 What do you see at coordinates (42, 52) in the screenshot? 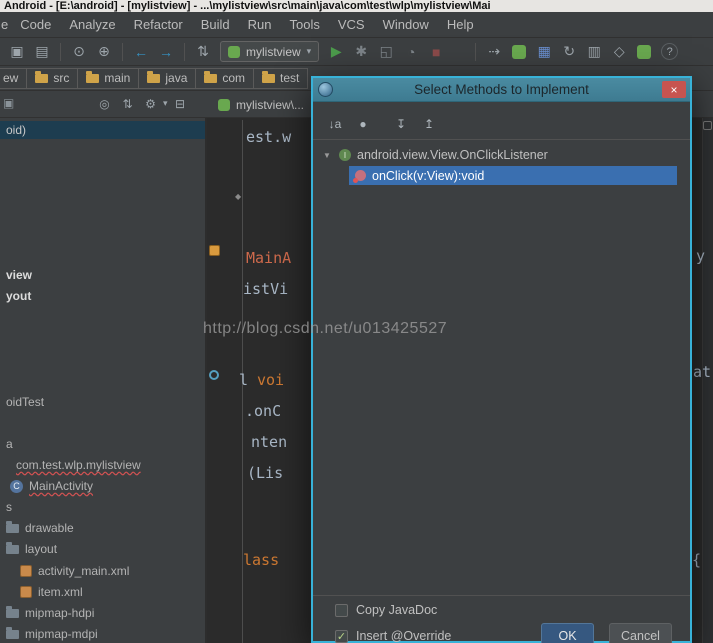
I see `save-all-icon: ▤` at bounding box center [42, 52].